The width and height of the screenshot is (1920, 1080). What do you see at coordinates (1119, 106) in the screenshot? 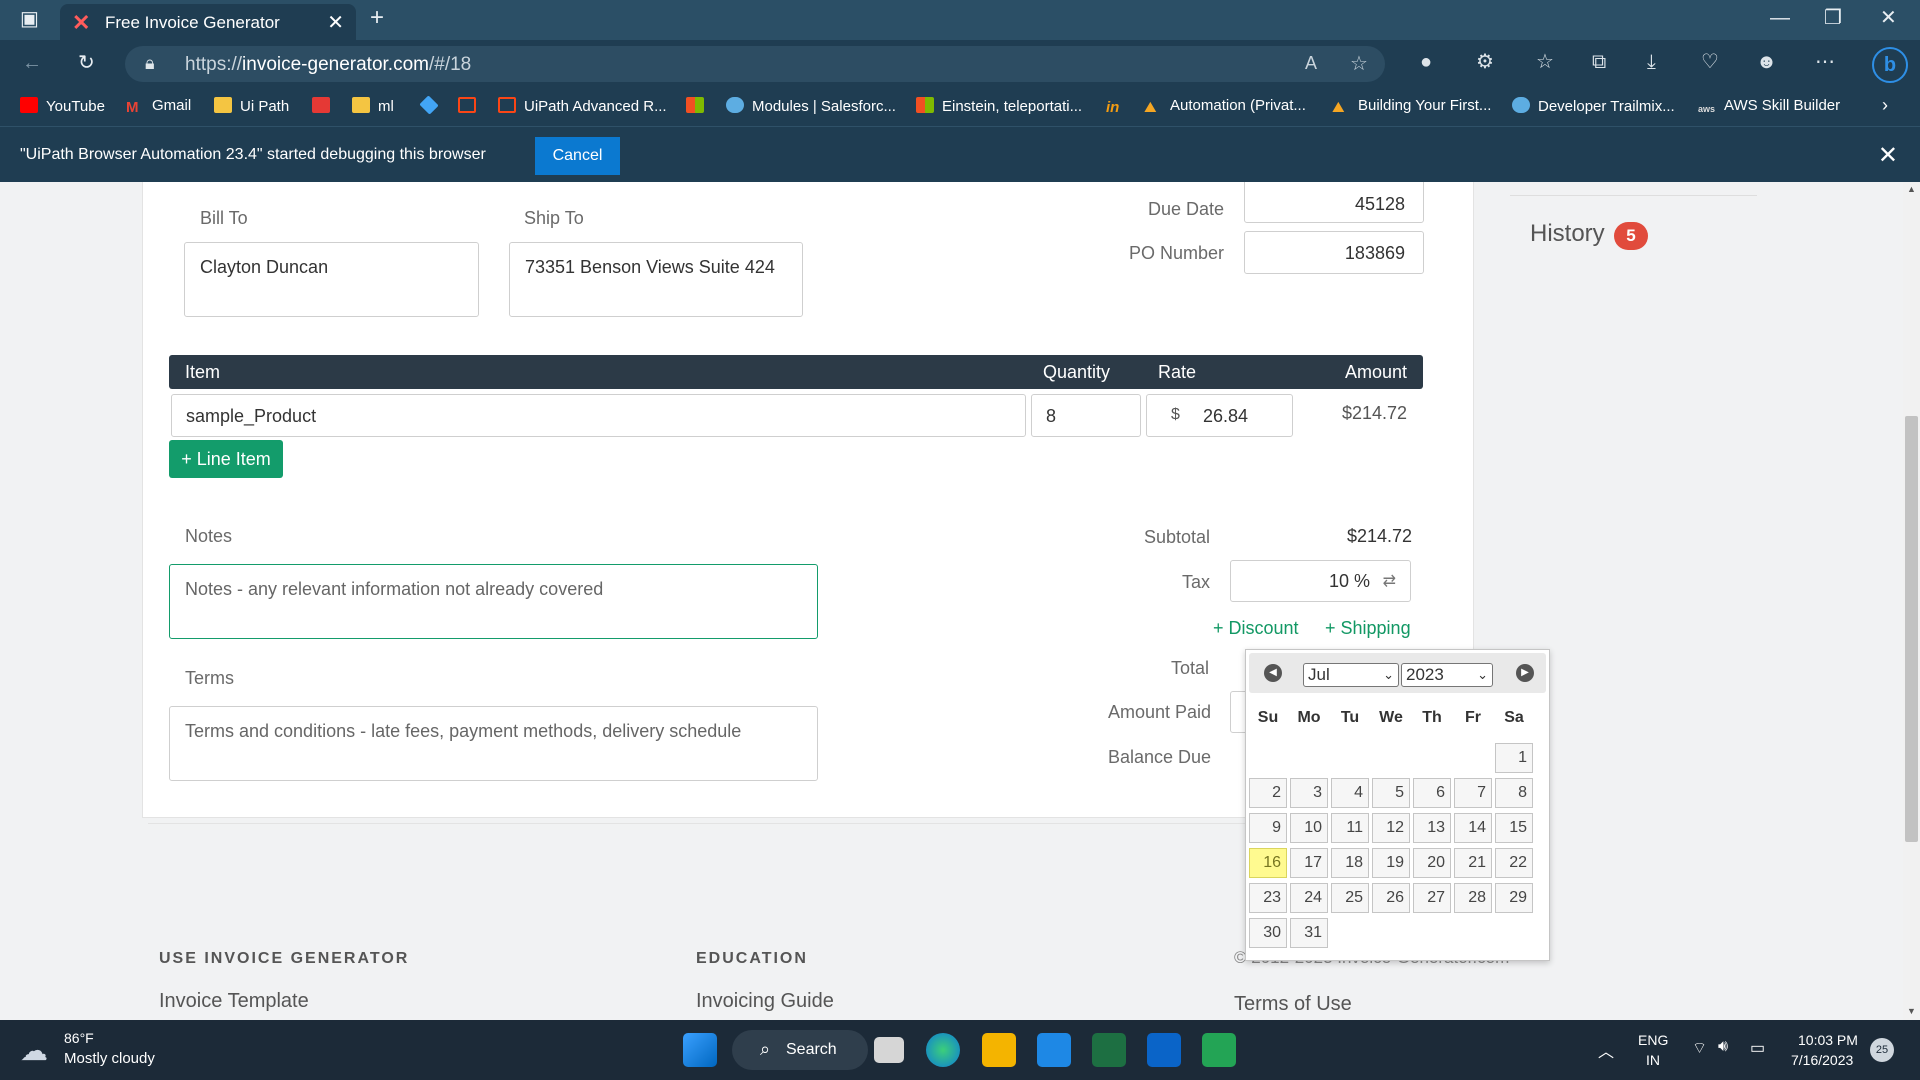
I see `bookmark-in: in` at bounding box center [1119, 106].